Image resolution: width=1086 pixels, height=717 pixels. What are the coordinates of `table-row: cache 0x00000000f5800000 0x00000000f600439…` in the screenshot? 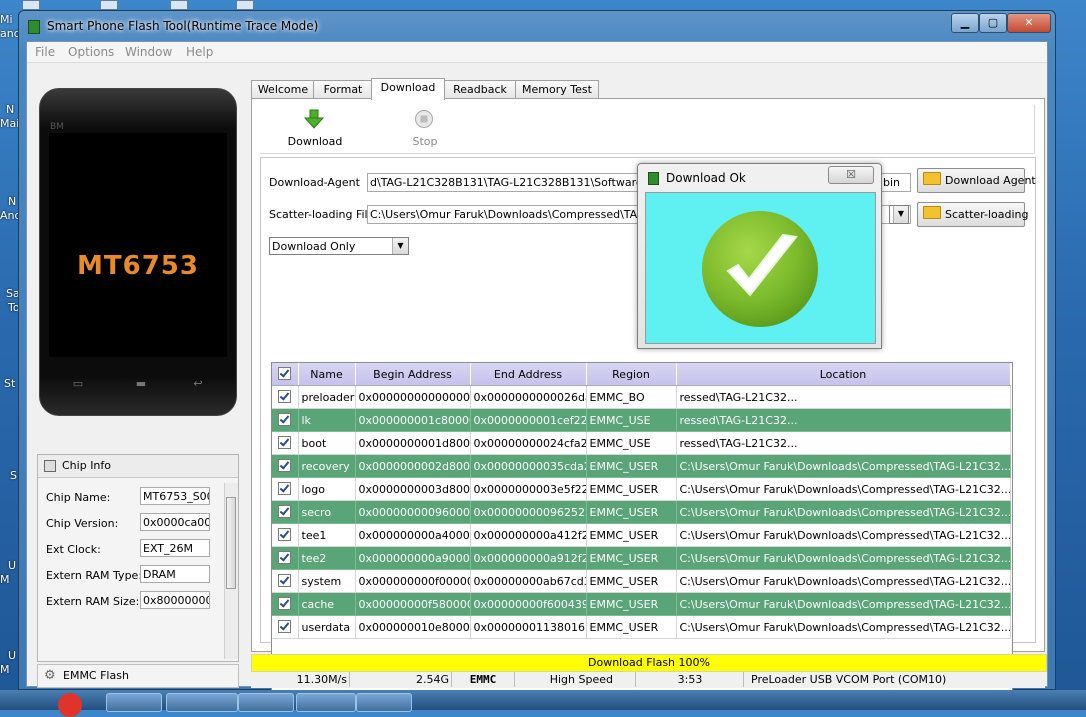 It's located at (641, 604).